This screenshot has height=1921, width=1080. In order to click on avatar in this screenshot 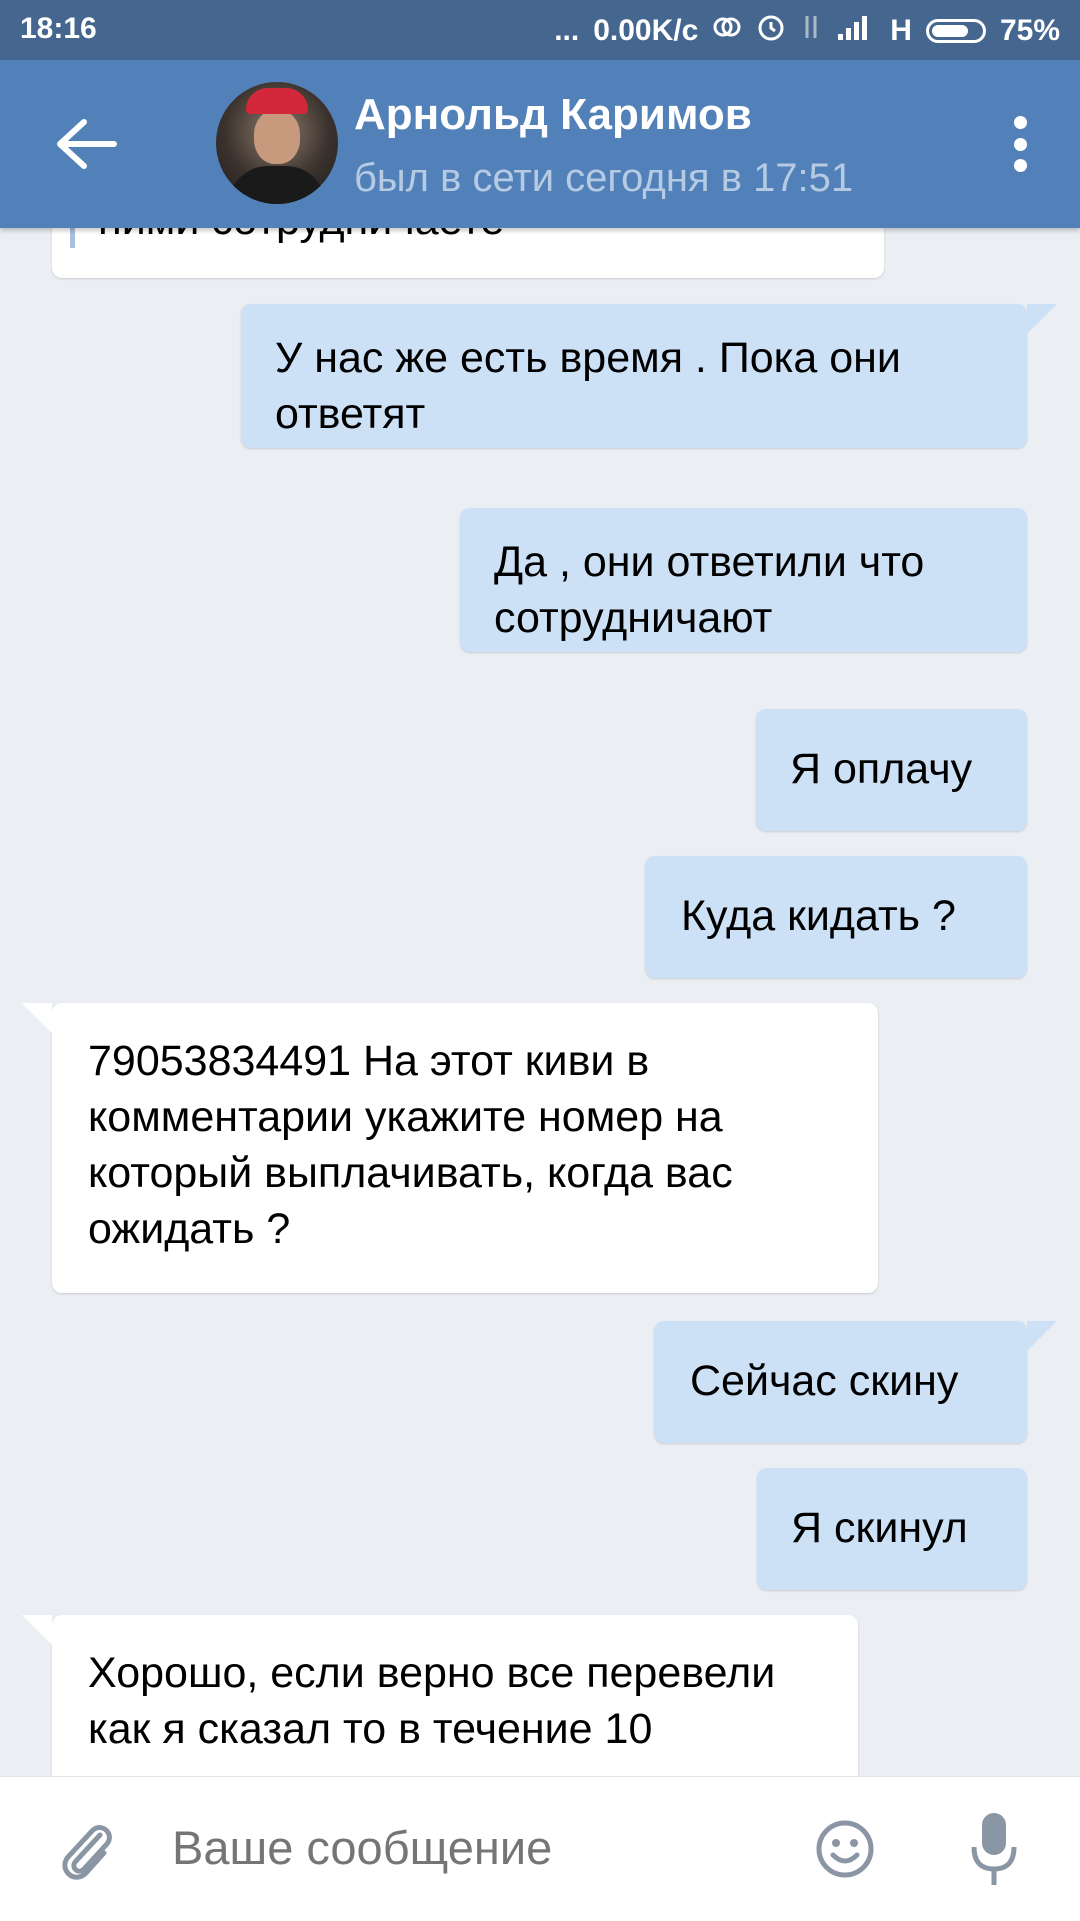, I will do `click(277, 143)`.